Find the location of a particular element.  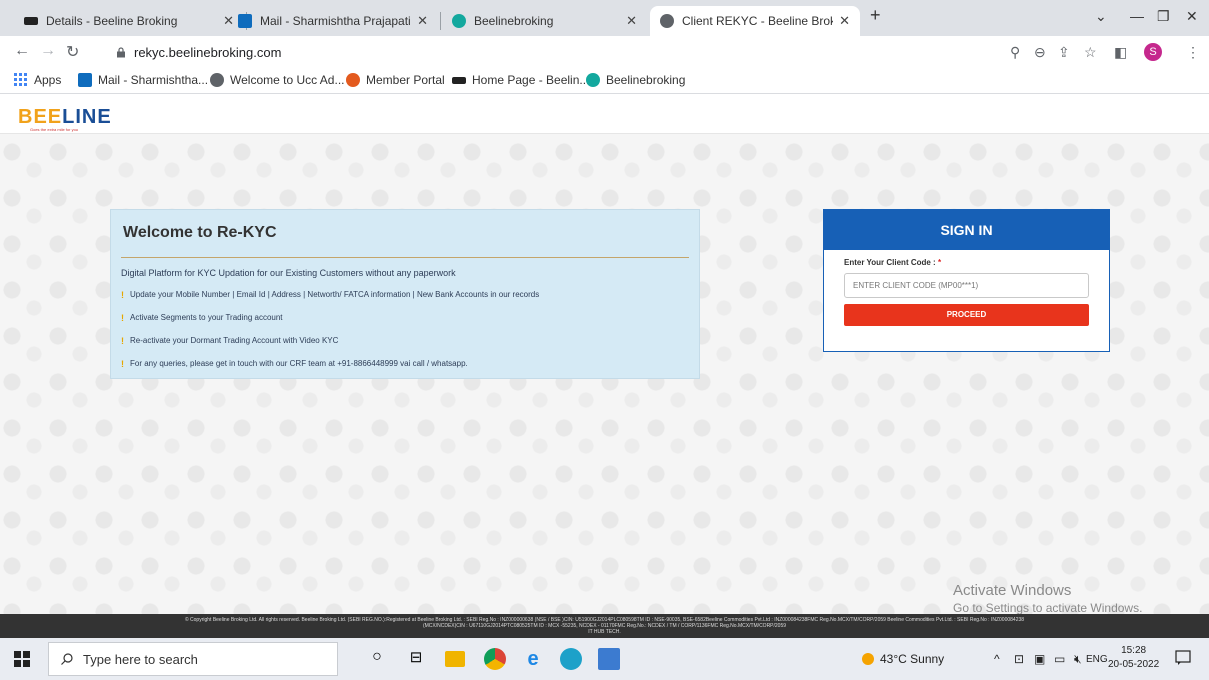

language-indicator: ENG is located at coordinates (1097, 659).